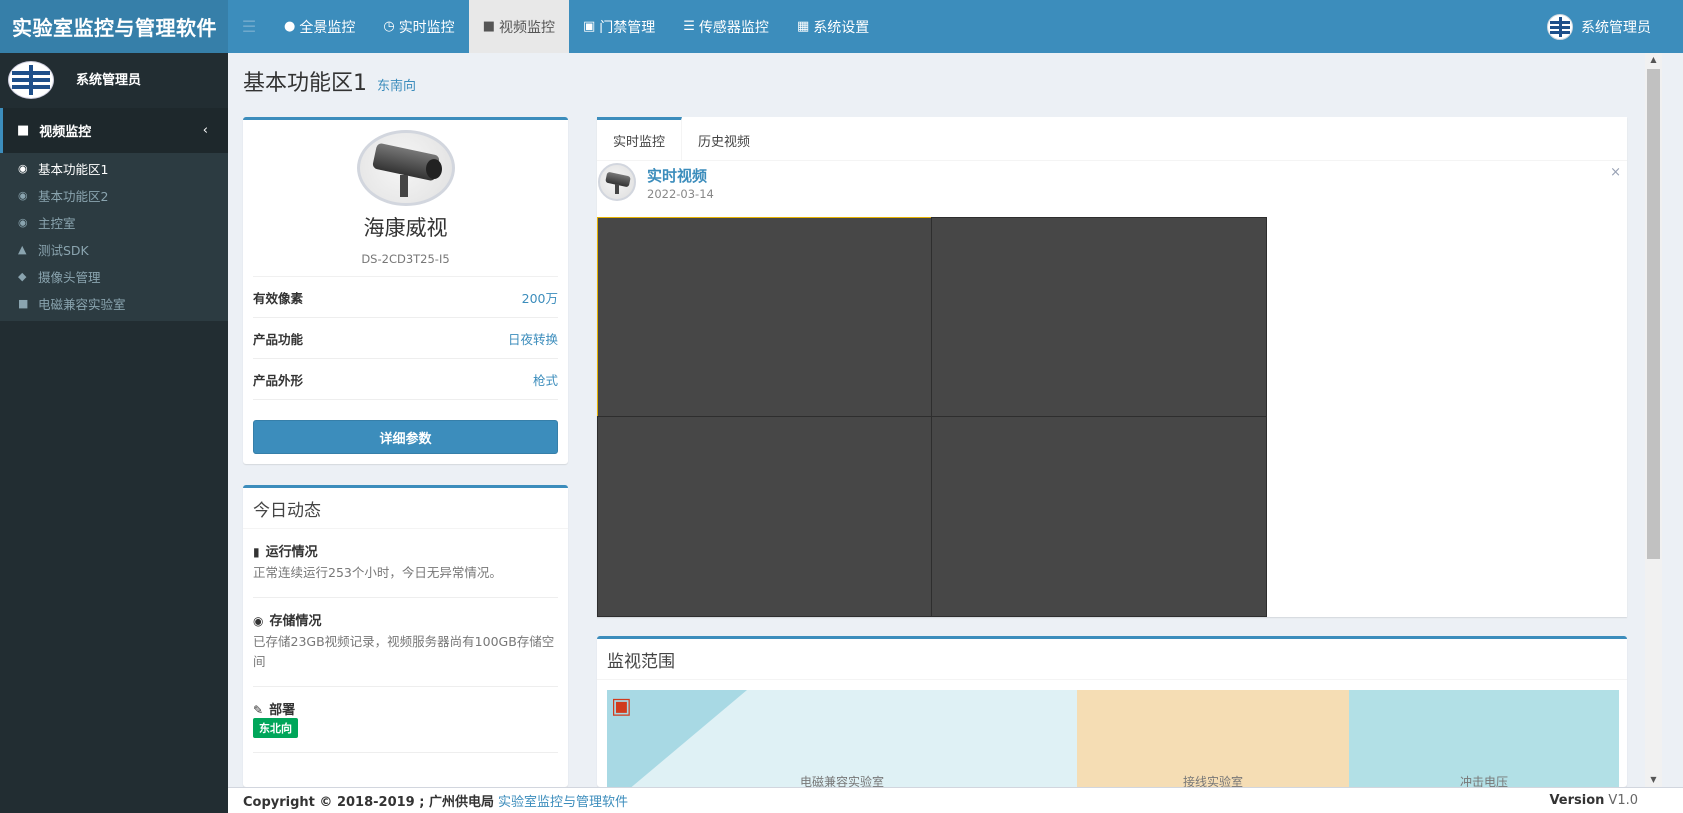  Describe the element at coordinates (1112, 139) in the screenshot. I see `video-tabs: 实时监控 历史视频` at that location.